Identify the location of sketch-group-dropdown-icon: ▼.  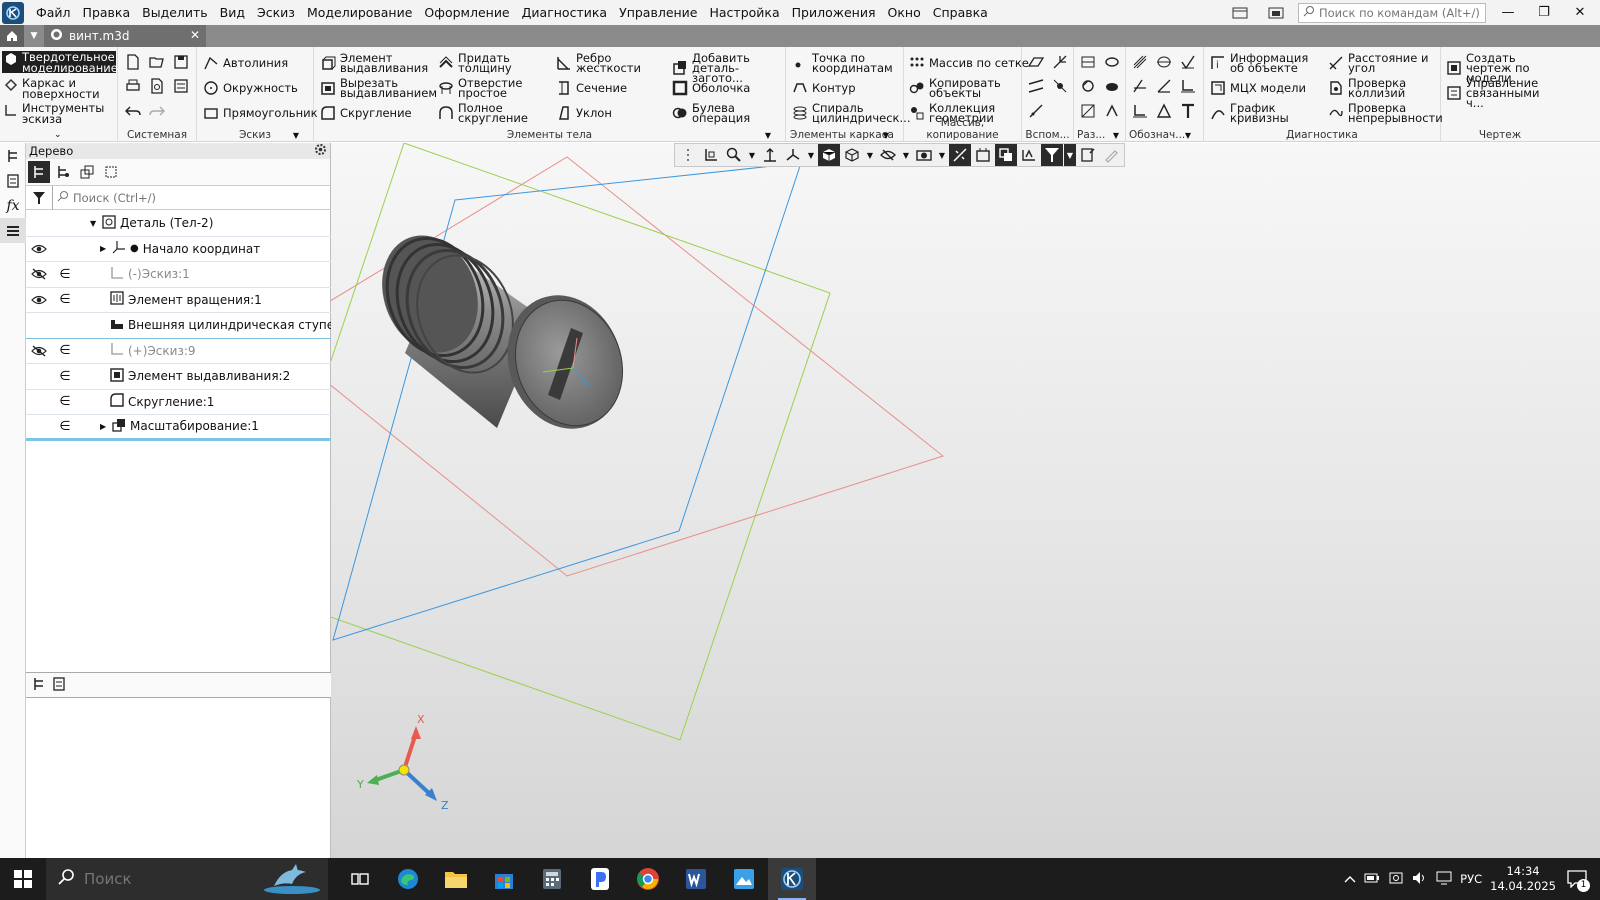
(296, 135).